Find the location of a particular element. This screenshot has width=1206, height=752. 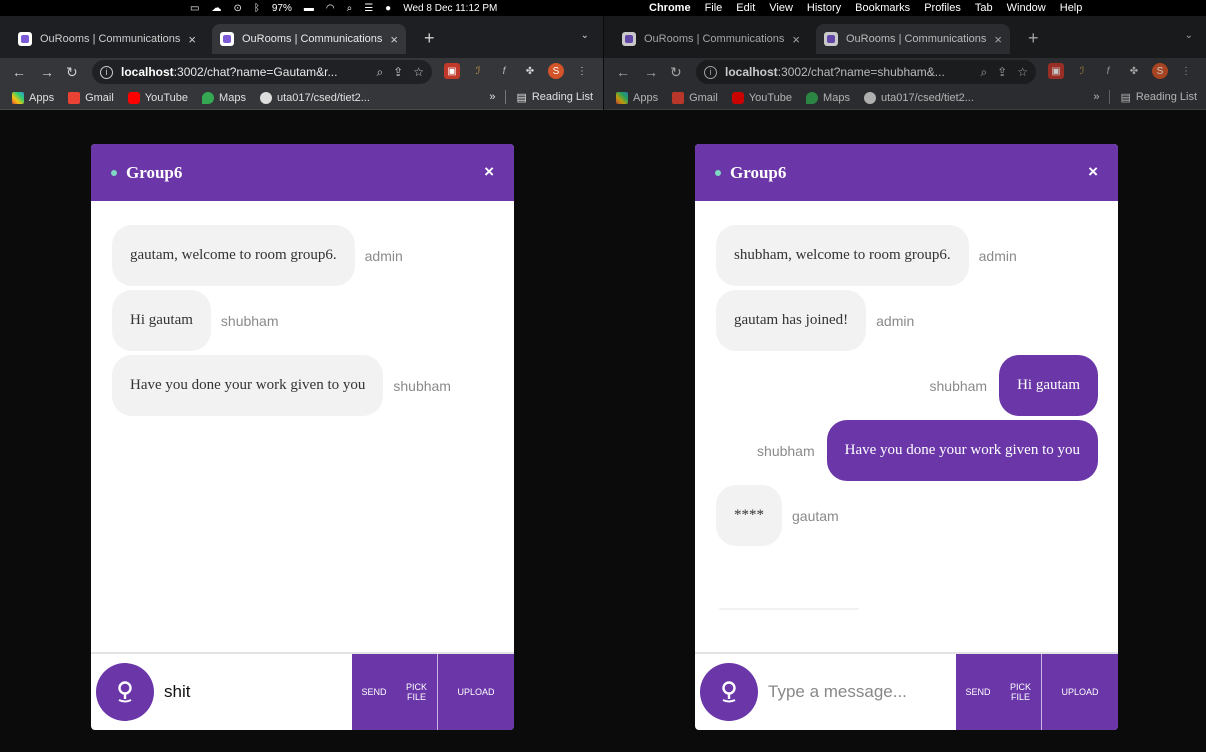

message-row-outgoing: shubham Hi gautam is located at coordinates (907, 385).